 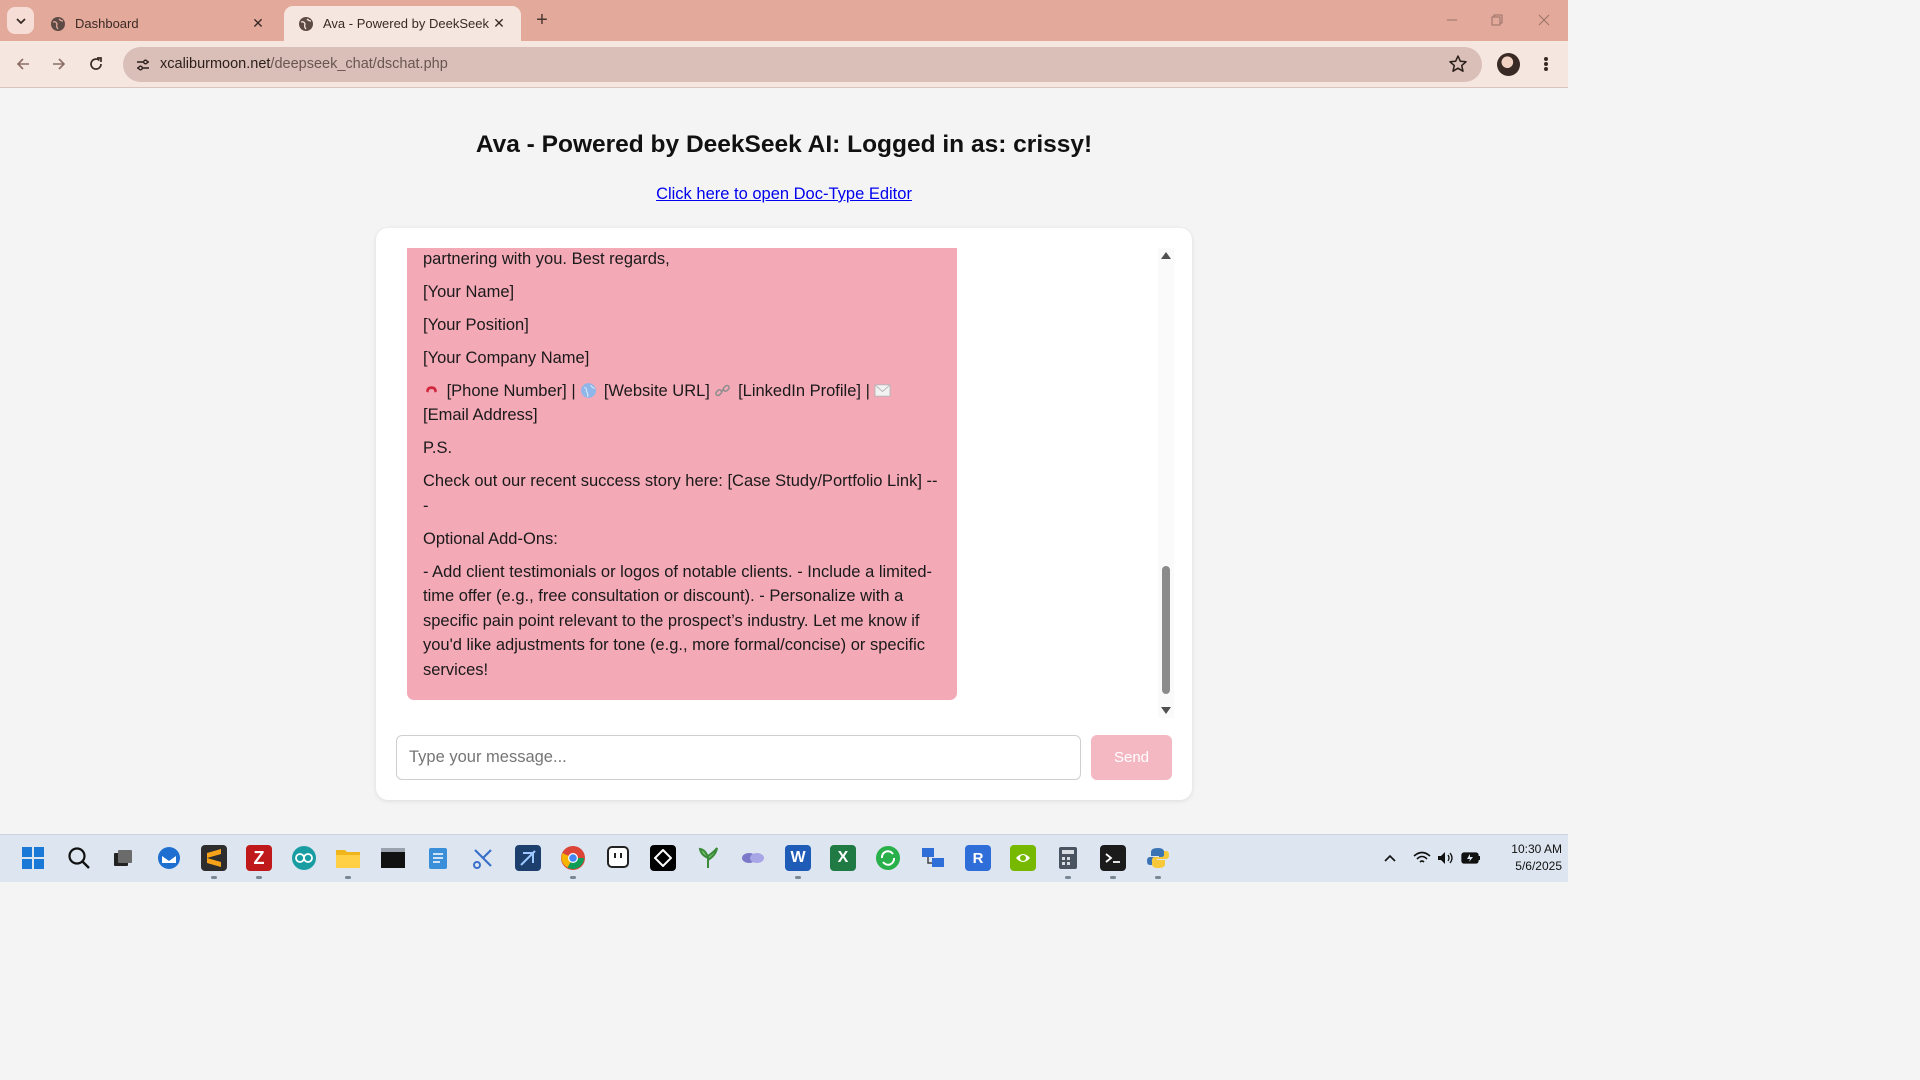 I want to click on plus-icon: +, so click(x=542, y=19).